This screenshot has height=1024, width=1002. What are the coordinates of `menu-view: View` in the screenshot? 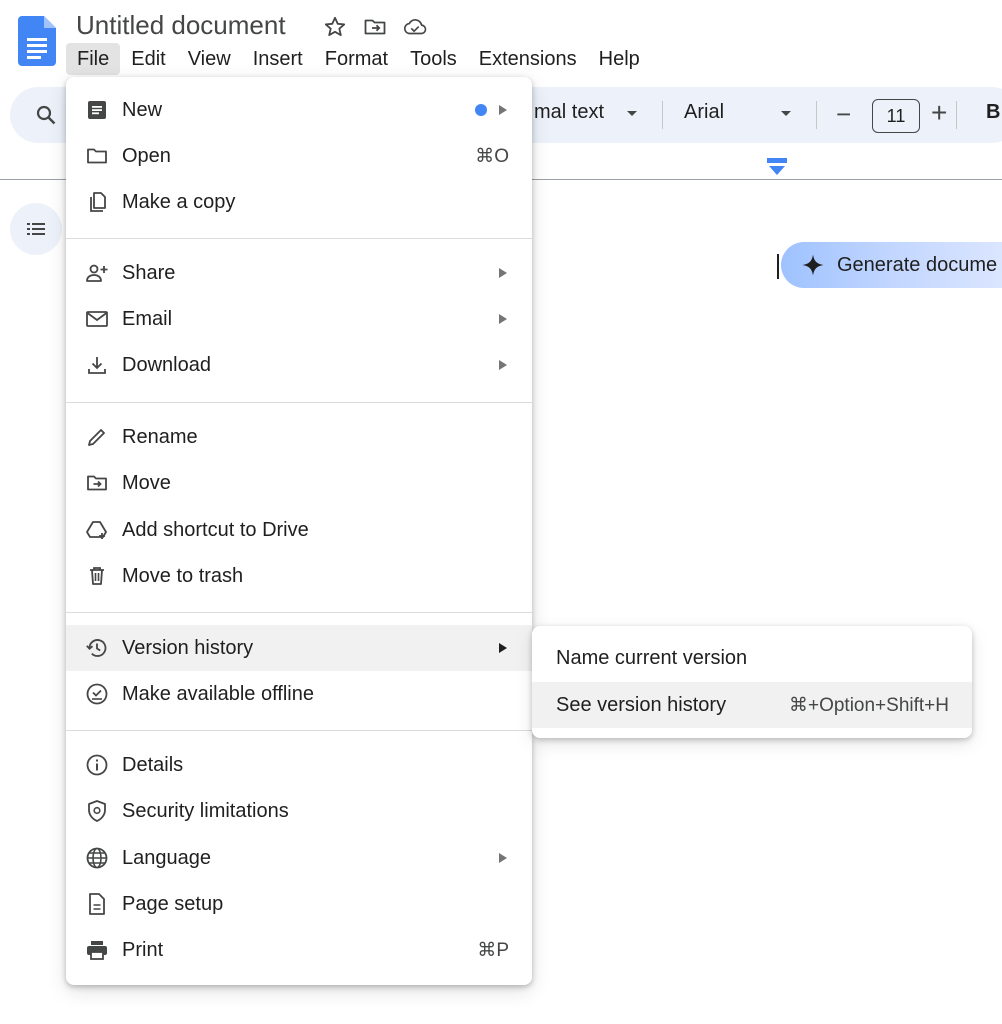 It's located at (209, 59).